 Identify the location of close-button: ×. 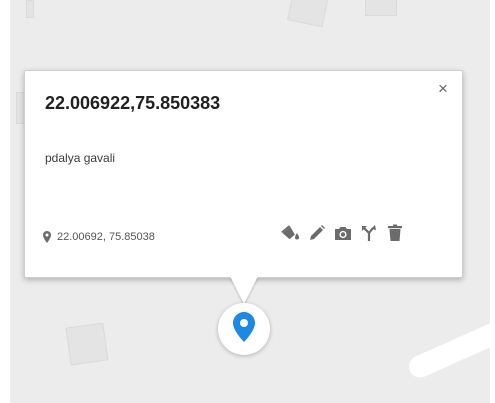
(443, 89).